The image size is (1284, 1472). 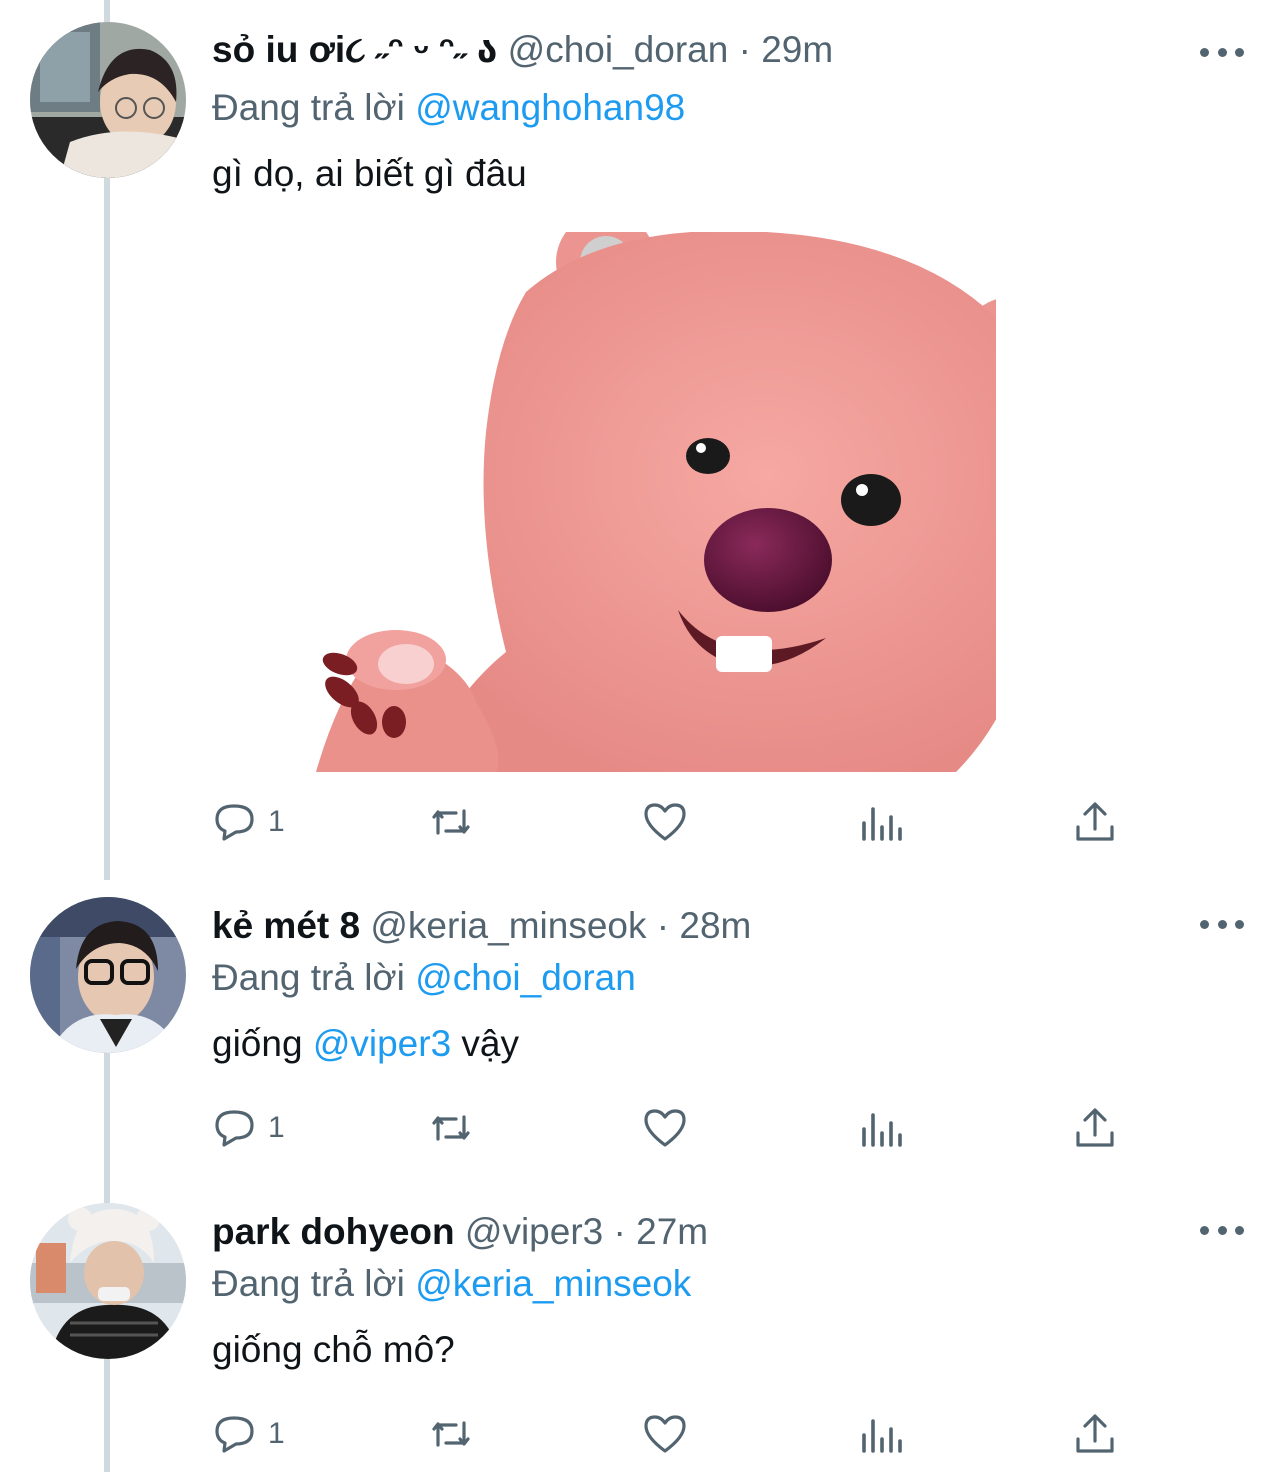 I want to click on tweet-text: giống @viper3 vậy, so click(x=365, y=1044).